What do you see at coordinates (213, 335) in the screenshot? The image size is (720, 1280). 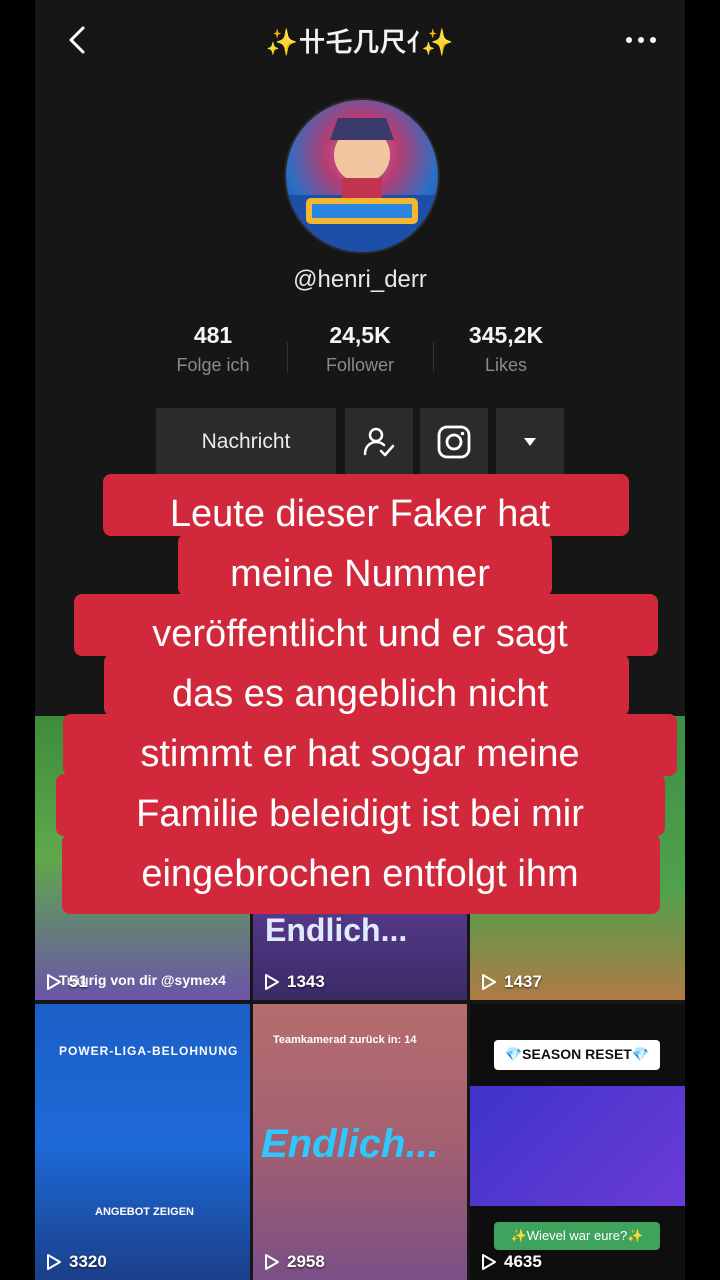 I see `stat-value: 481` at bounding box center [213, 335].